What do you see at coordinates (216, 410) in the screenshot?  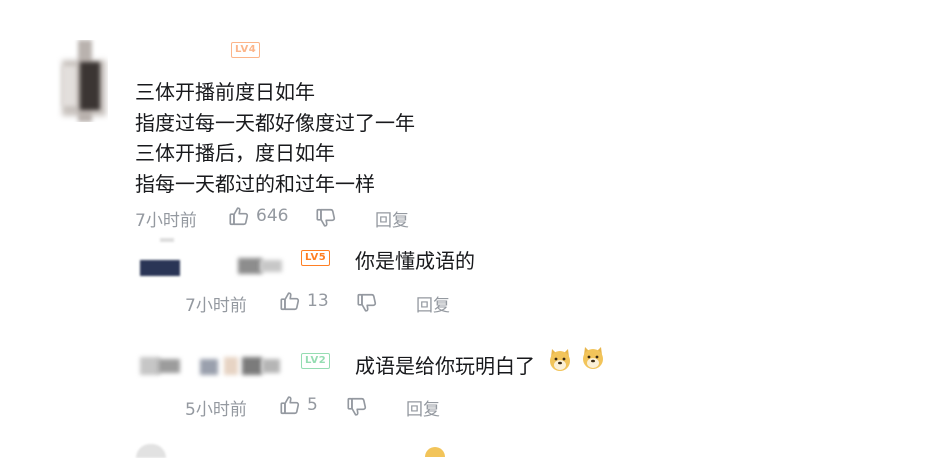 I see `reply-time: 5小时前` at bounding box center [216, 410].